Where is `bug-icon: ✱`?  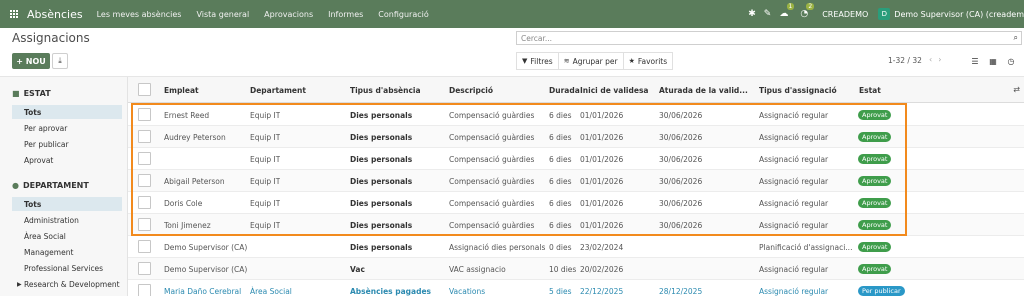
bug-icon: ✱ is located at coordinates (752, 14).